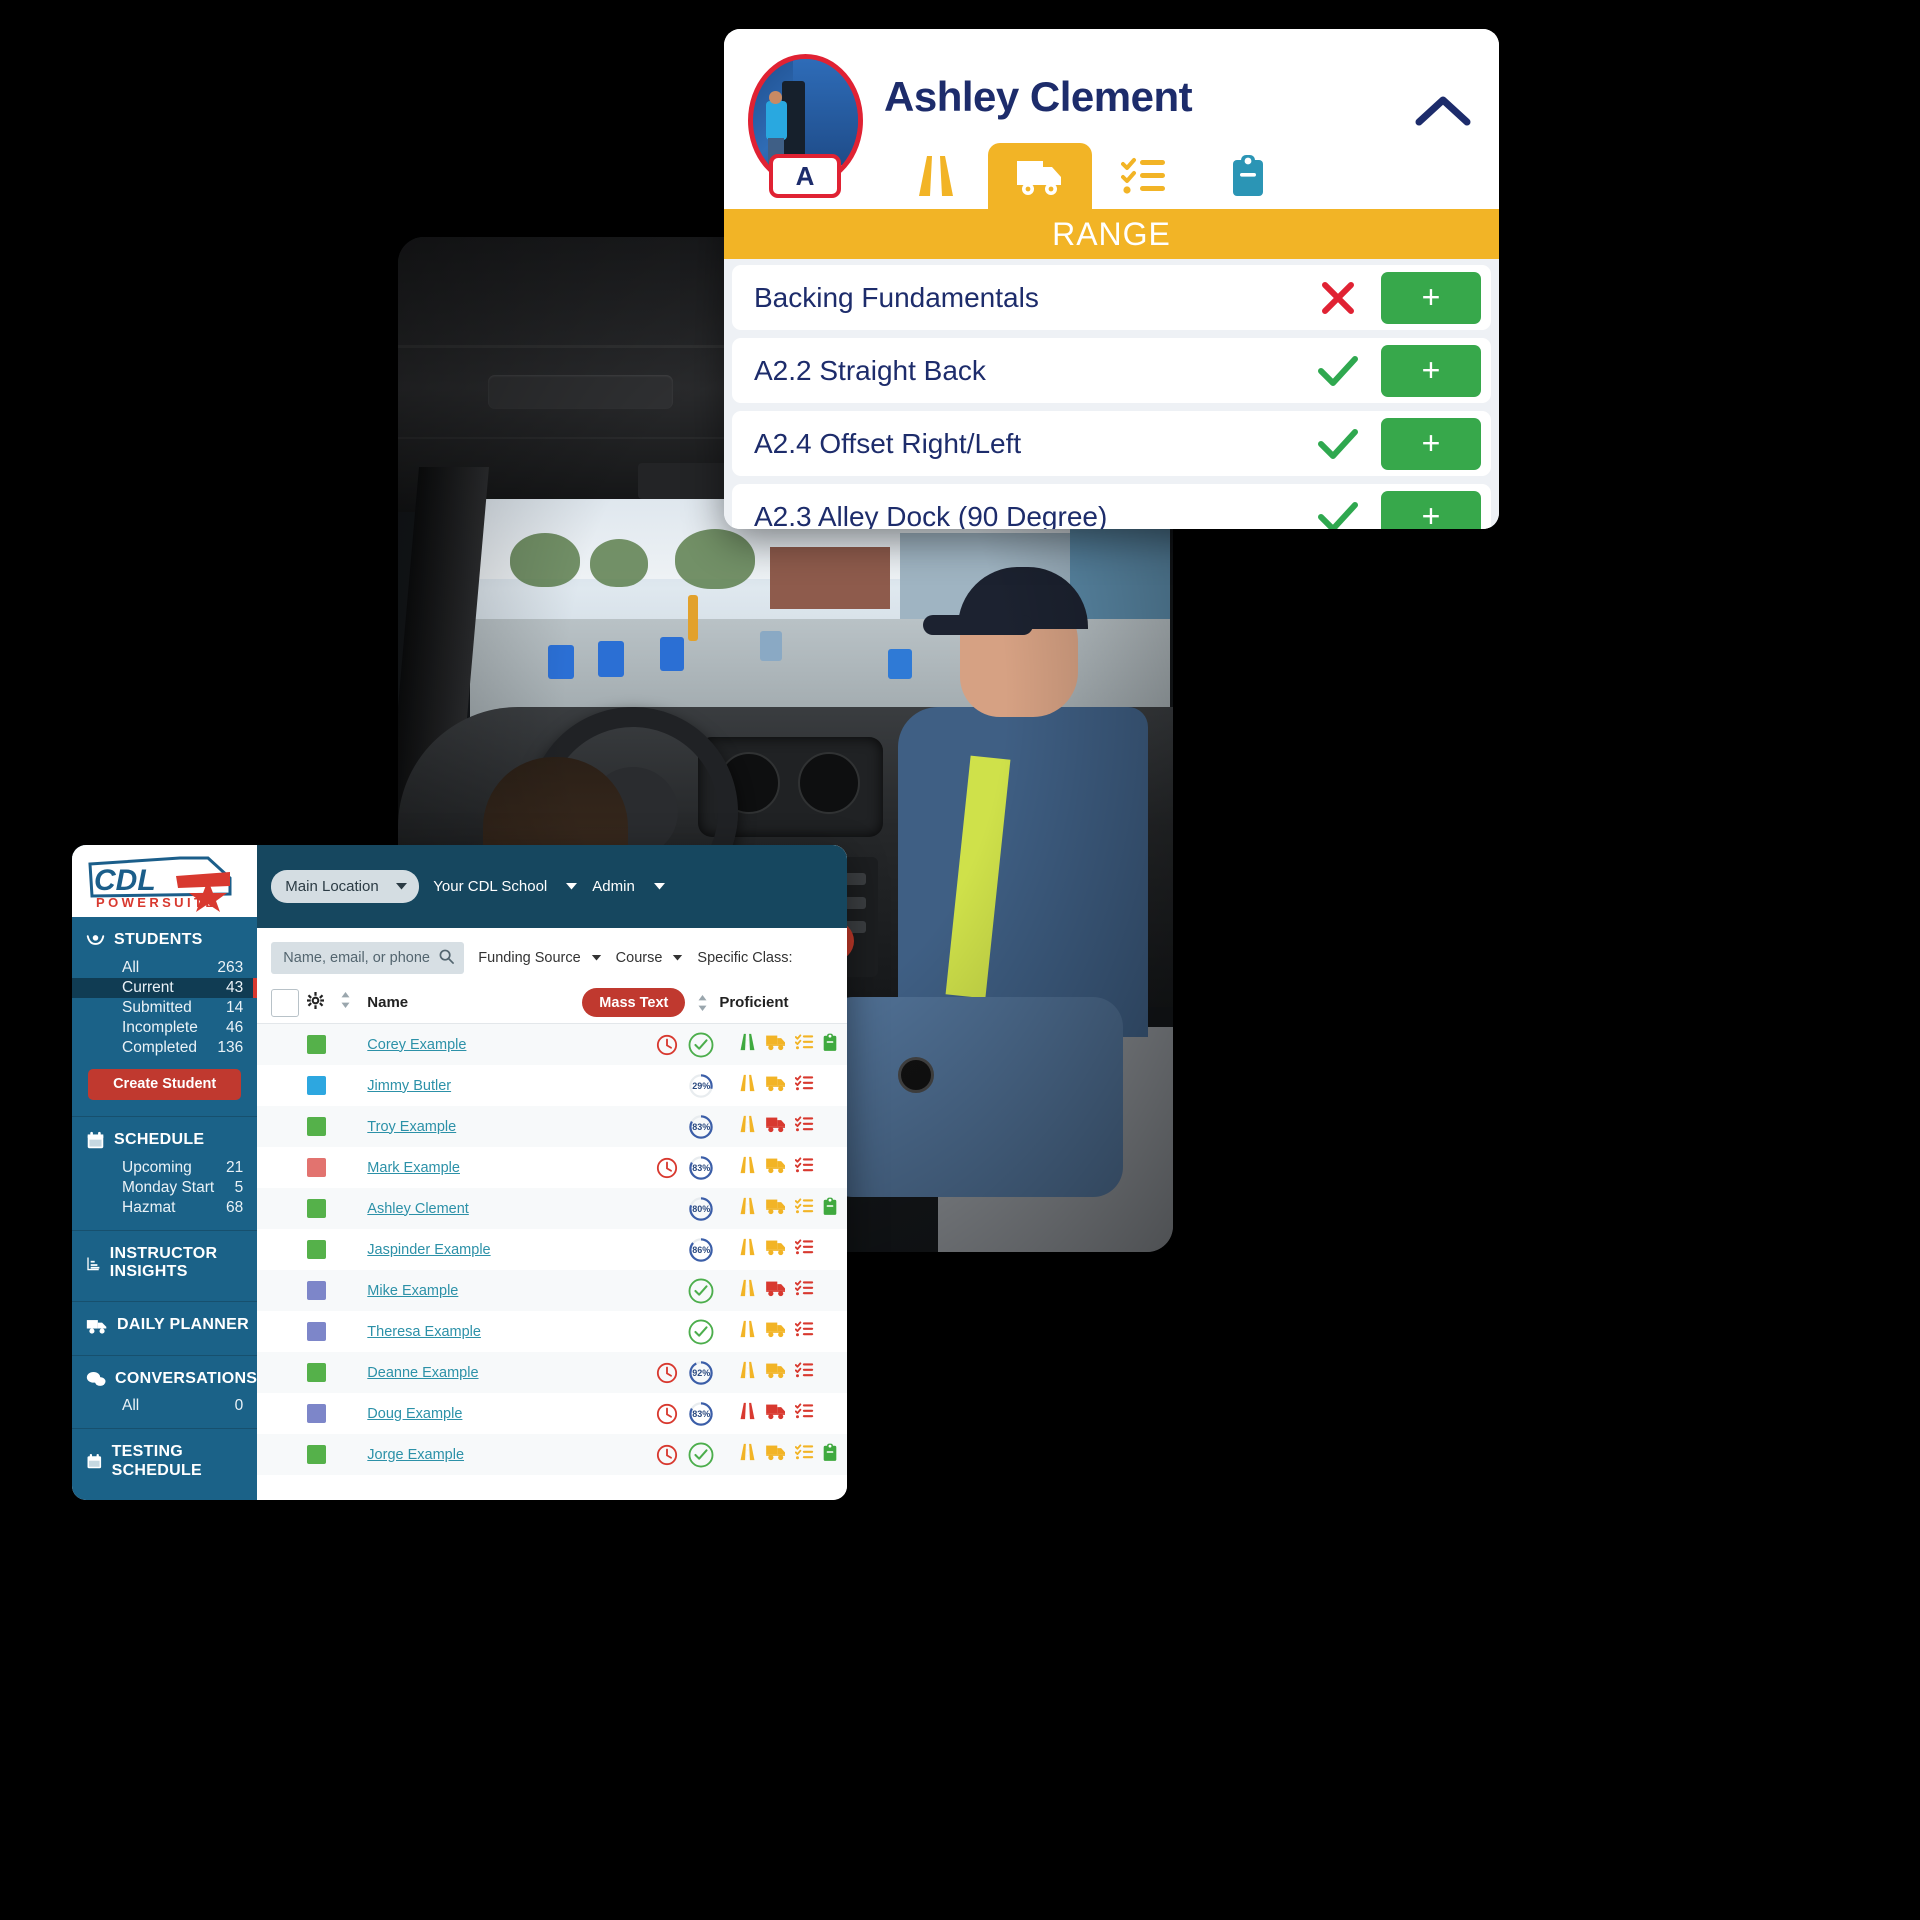 The image size is (1920, 1920). Describe the element at coordinates (324, 1002) in the screenshot. I see `gear-icon` at that location.